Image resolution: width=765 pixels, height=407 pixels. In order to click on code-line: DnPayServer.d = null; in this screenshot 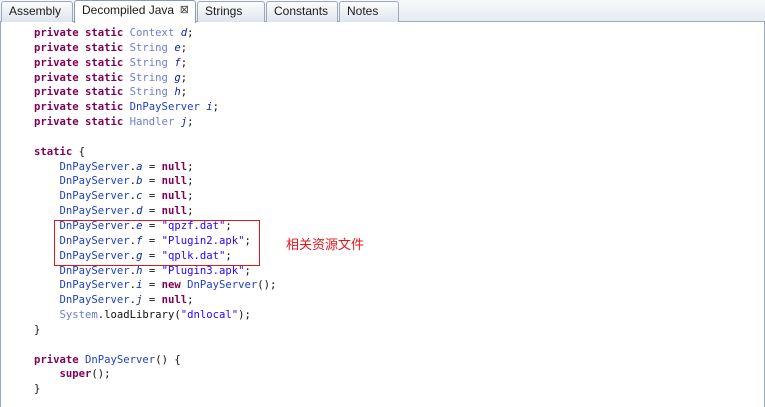, I will do `click(382, 211)`.